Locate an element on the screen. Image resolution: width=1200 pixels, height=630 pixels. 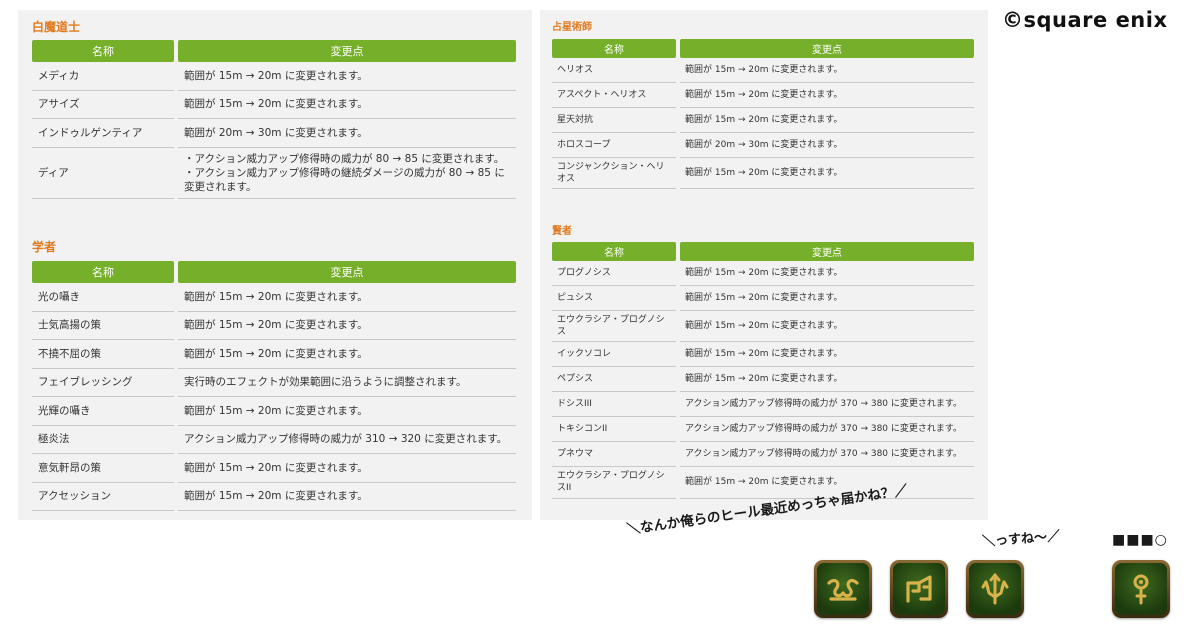
skill-name: プネウマ is located at coordinates (614, 455).